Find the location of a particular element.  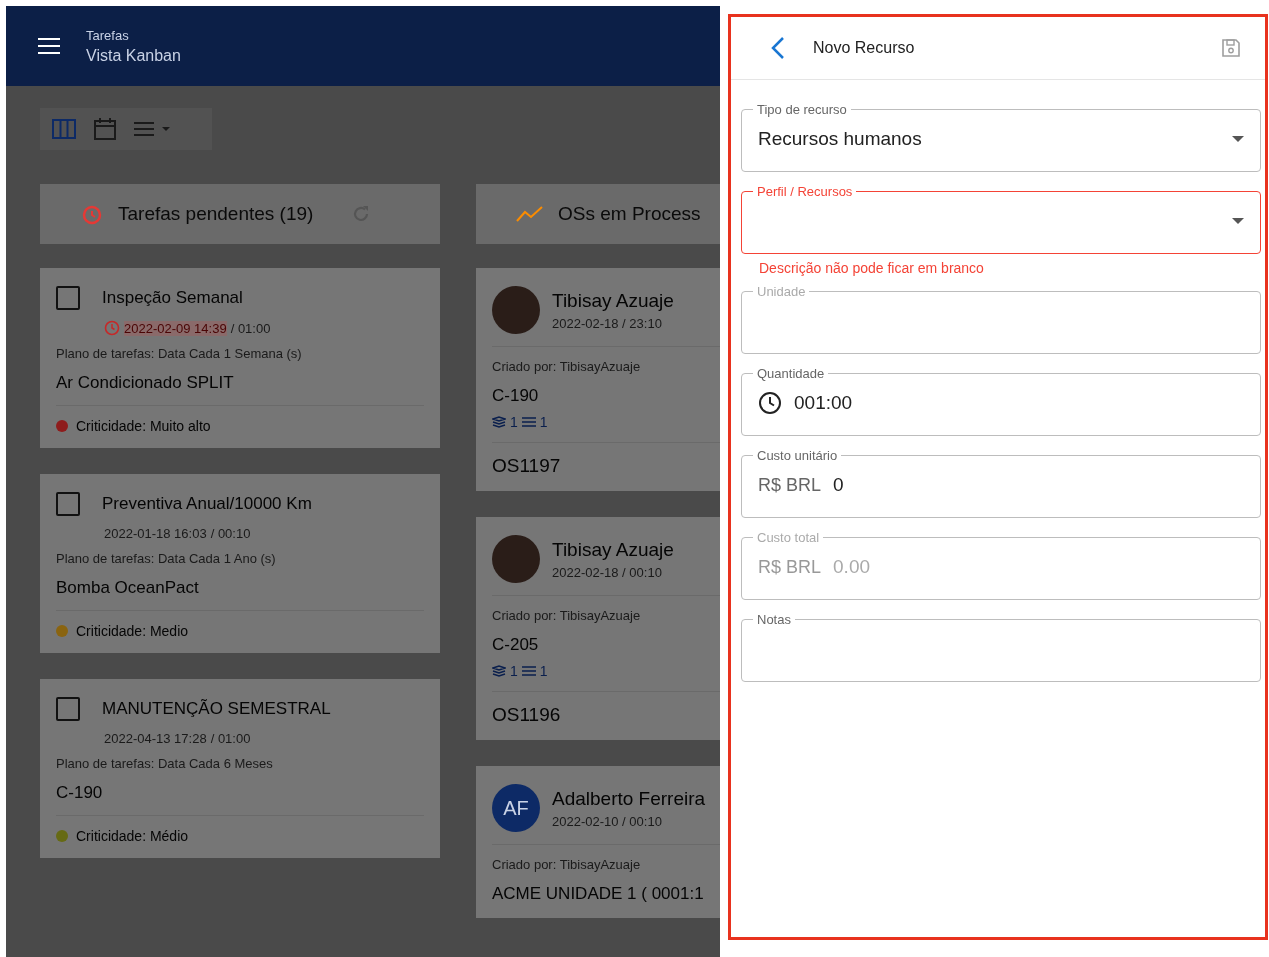

task-title: Preventiva Anual/10000 Km is located at coordinates (207, 504).